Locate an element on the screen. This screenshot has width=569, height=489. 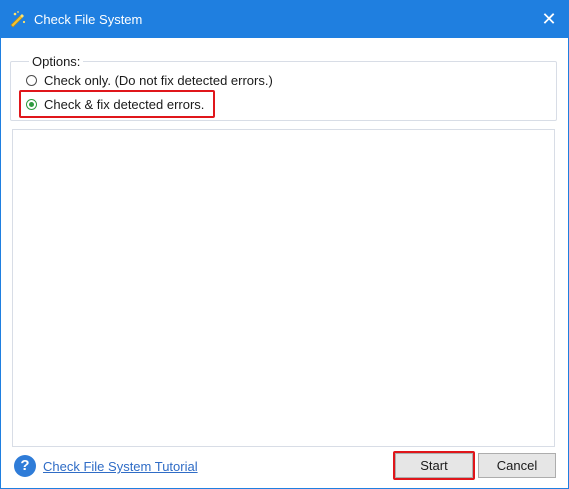
tutorial-link: Check File System Tutorial is located at coordinates (120, 466).